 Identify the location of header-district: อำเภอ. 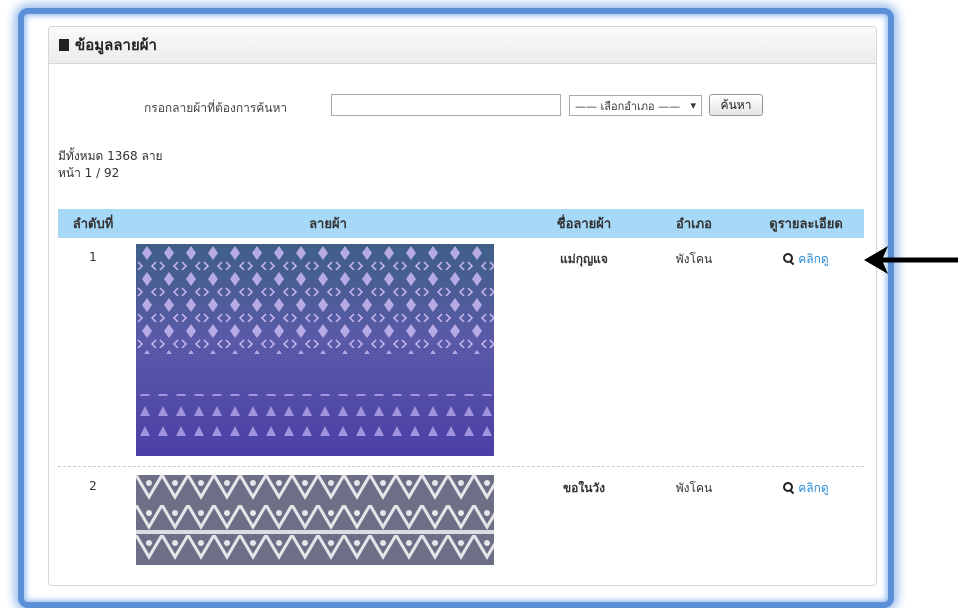
(694, 224).